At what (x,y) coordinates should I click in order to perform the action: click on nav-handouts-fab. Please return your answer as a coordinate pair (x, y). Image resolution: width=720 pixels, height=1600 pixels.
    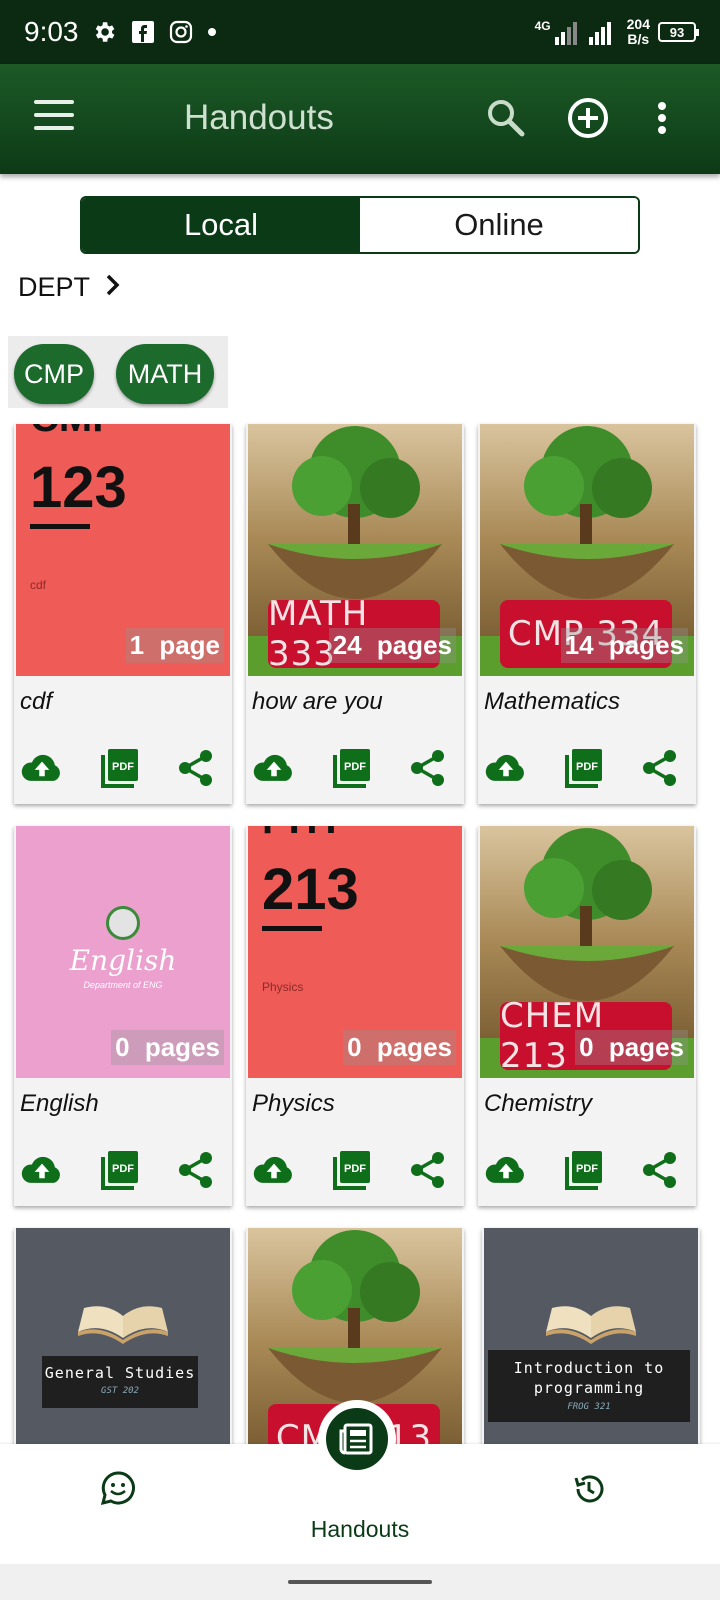
    Looking at the image, I should click on (357, 1439).